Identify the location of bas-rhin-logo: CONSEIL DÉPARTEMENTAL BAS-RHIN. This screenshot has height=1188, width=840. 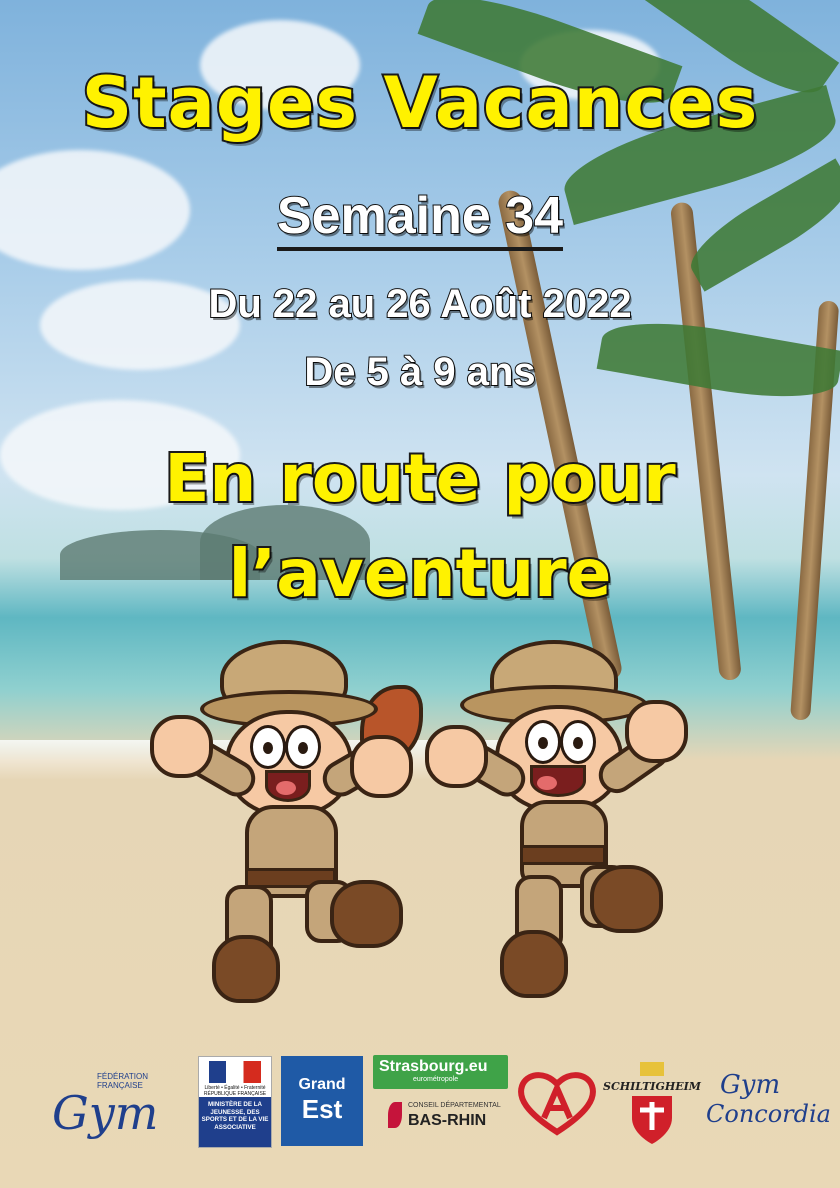
(448, 1116).